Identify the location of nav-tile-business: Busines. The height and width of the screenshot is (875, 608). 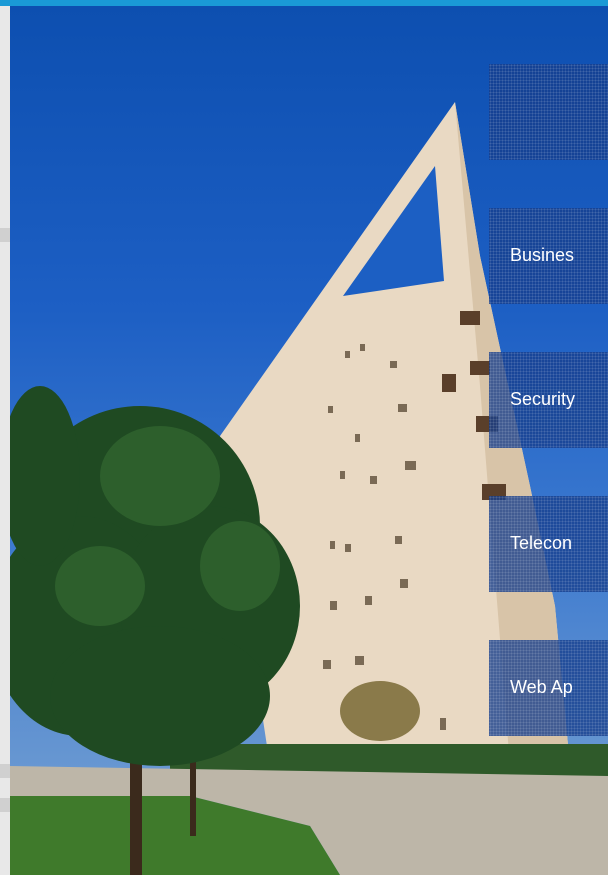
(548, 256).